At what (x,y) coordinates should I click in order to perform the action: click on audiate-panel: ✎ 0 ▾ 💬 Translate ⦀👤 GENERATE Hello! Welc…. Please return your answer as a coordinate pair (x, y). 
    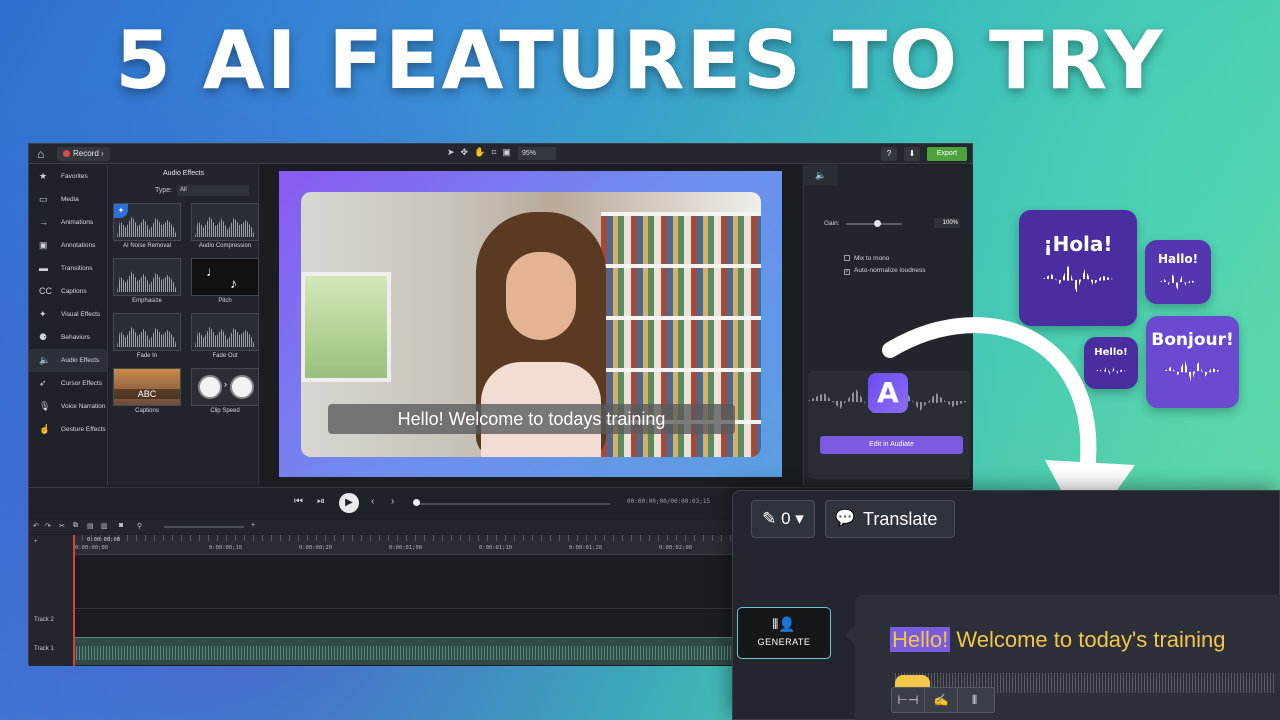
    Looking at the image, I should click on (1006, 605).